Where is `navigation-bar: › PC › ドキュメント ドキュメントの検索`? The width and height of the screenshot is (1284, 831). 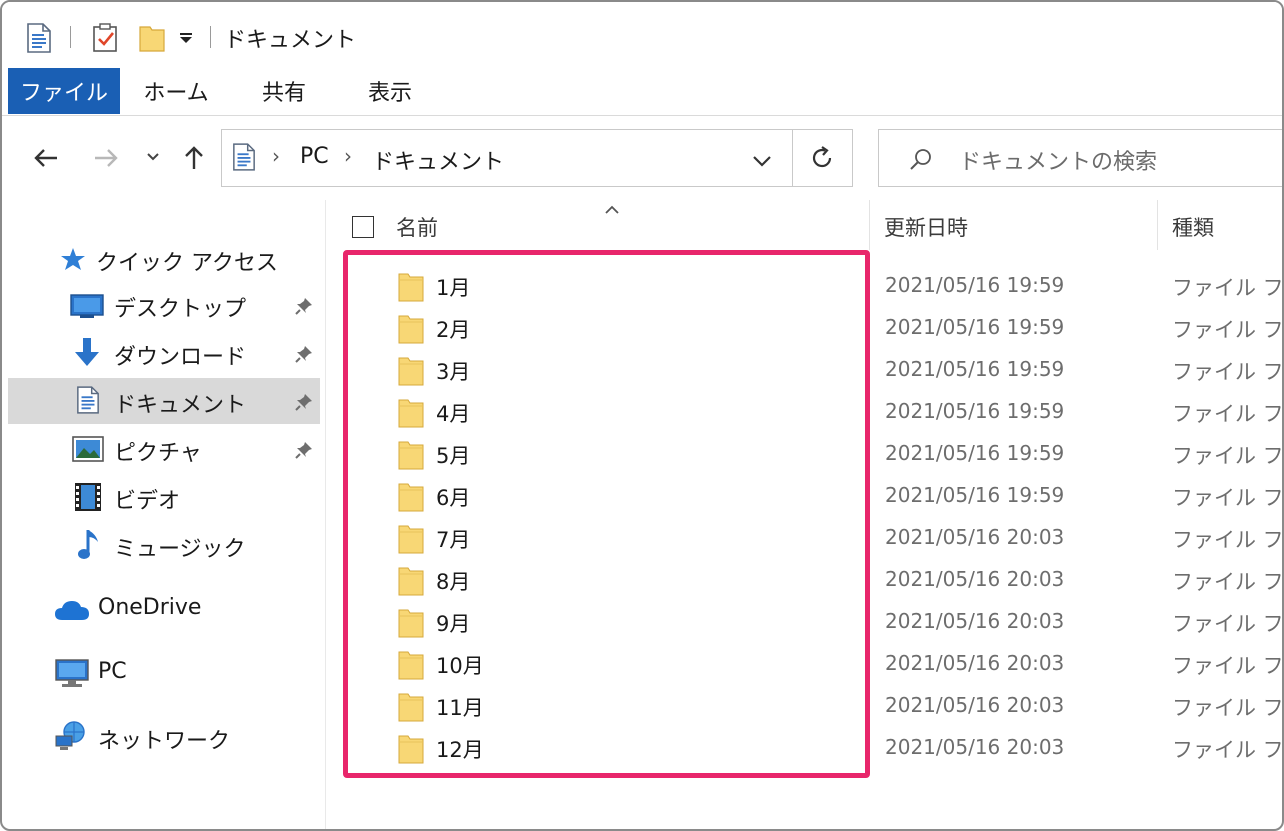
navigation-bar: › PC › ドキュメント ドキュメントの検索 is located at coordinates (642, 158).